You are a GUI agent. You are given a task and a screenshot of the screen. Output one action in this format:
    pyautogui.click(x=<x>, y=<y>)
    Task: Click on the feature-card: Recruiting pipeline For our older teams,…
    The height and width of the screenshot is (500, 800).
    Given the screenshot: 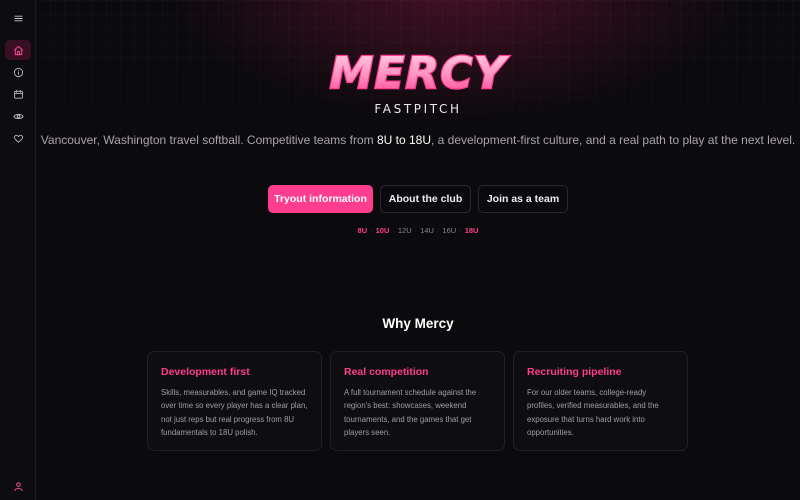 What is the action you would take?
    pyautogui.click(x=600, y=401)
    